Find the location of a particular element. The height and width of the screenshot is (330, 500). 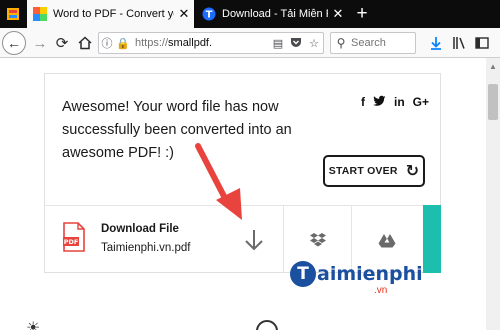

back-icon: ← is located at coordinates (14, 43).